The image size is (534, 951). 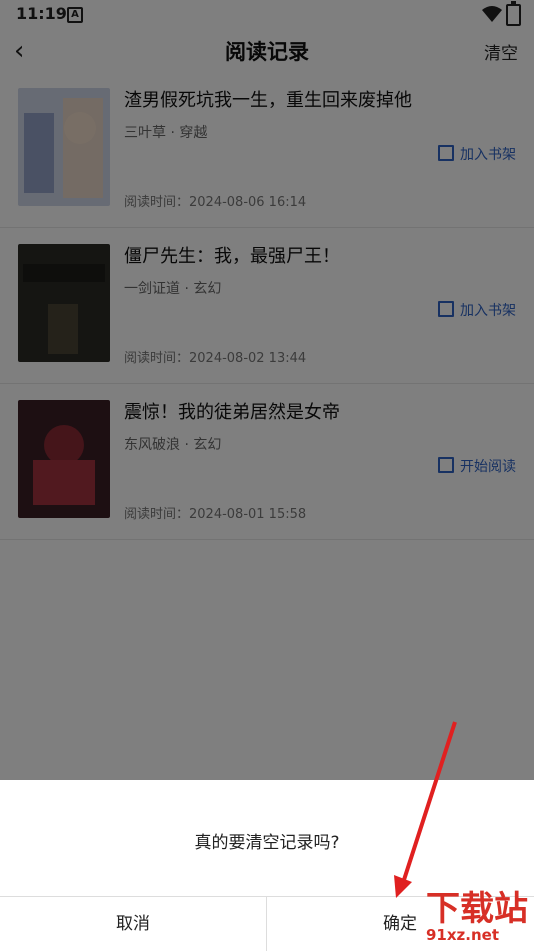 What do you see at coordinates (477, 909) in the screenshot?
I see `watermark-text: 下载站` at bounding box center [477, 909].